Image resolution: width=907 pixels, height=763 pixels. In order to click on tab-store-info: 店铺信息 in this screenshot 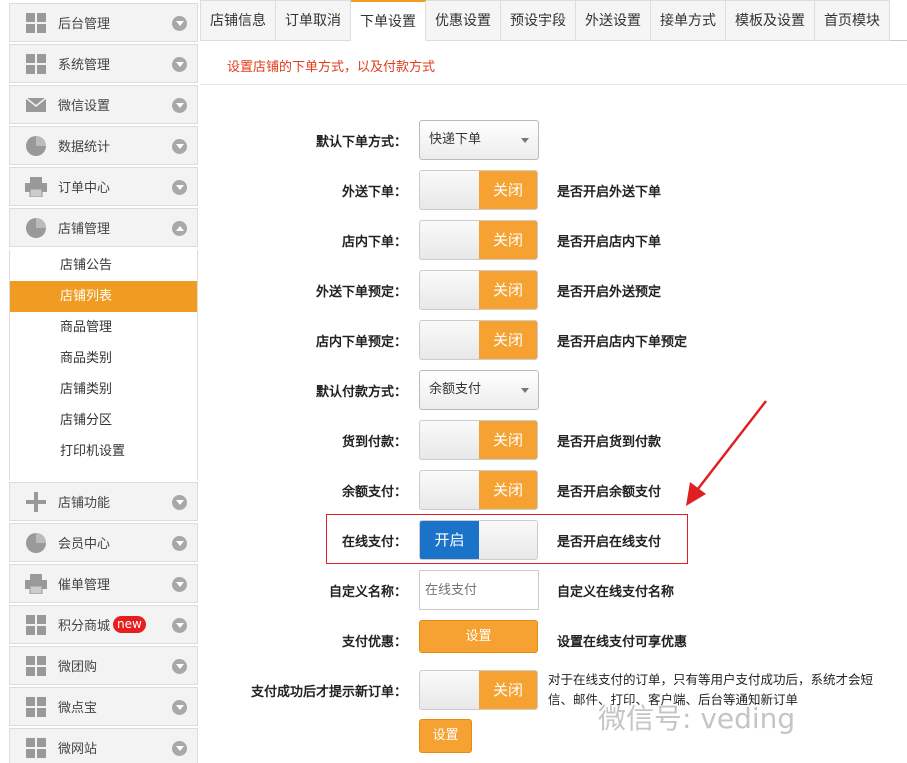, I will do `click(238, 20)`.